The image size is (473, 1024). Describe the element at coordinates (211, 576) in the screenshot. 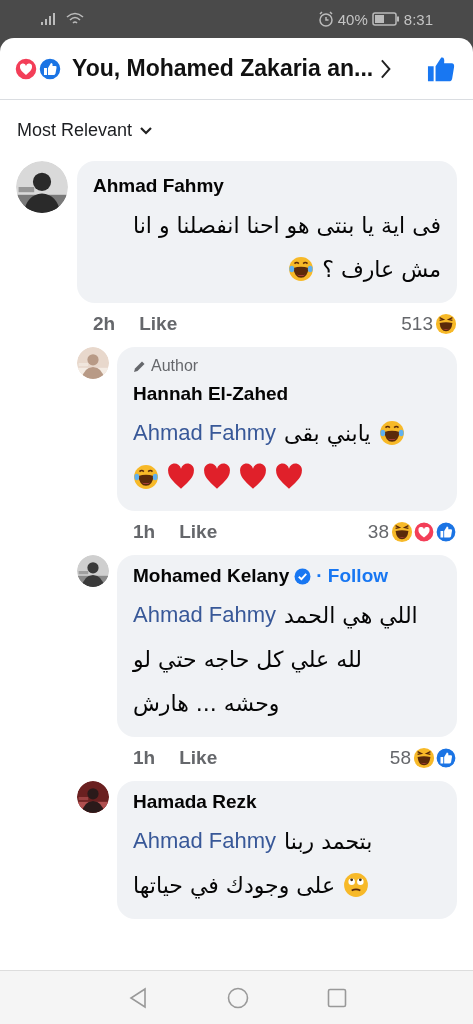

I see `commenter-name: Mohamed Kelany` at that location.